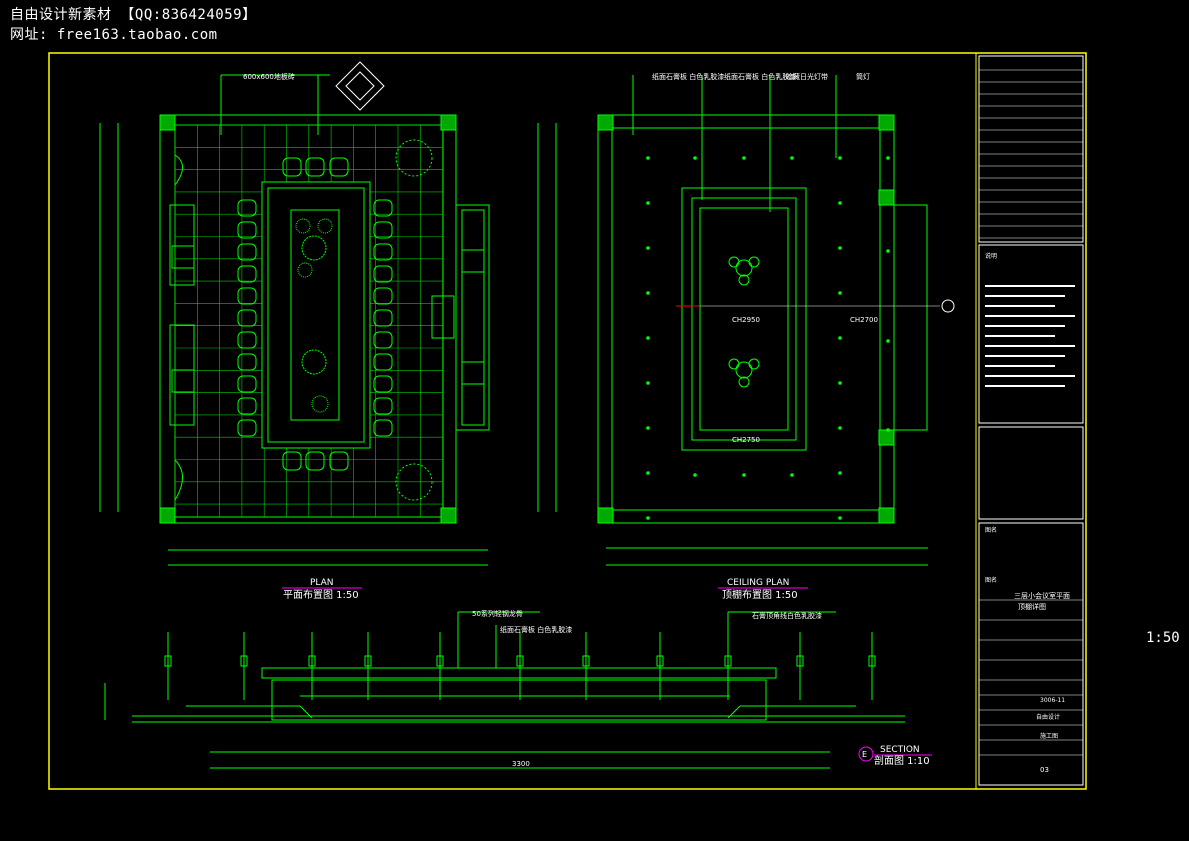 Image resolution: width=1189 pixels, height=841 pixels. What do you see at coordinates (863, 76) in the screenshot?
I see `ceiling-note-4: 筒灯` at bounding box center [863, 76].